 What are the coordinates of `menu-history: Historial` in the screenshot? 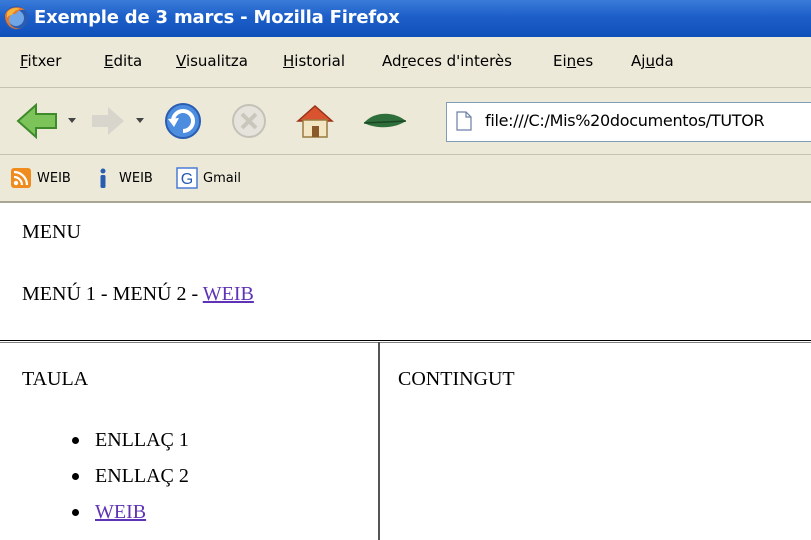 It's located at (314, 61).